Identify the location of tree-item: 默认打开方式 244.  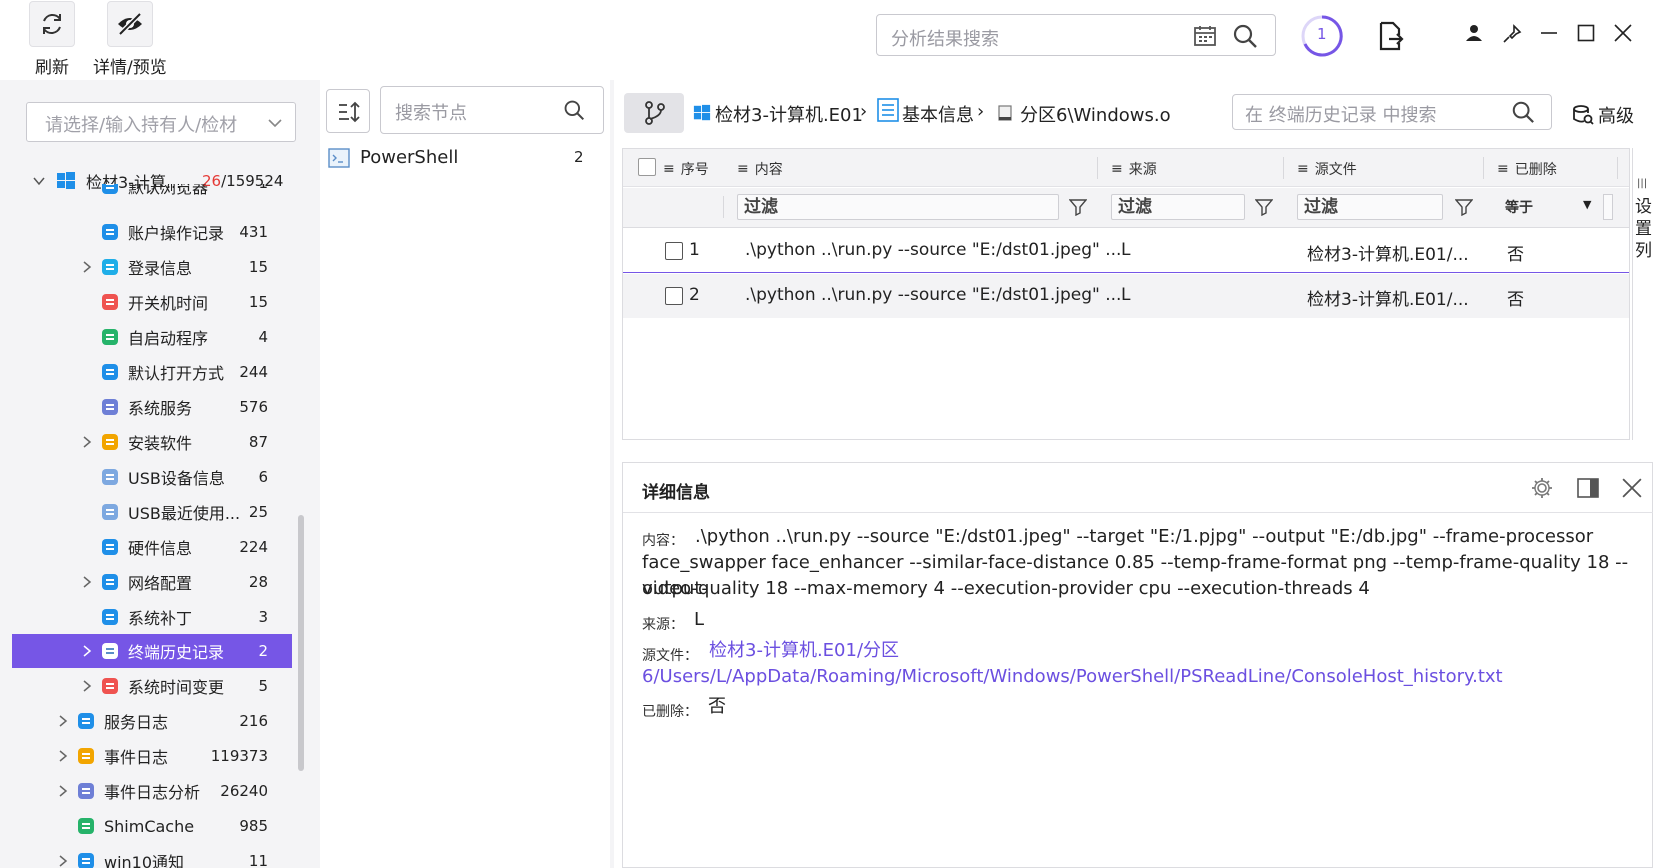
(152, 372).